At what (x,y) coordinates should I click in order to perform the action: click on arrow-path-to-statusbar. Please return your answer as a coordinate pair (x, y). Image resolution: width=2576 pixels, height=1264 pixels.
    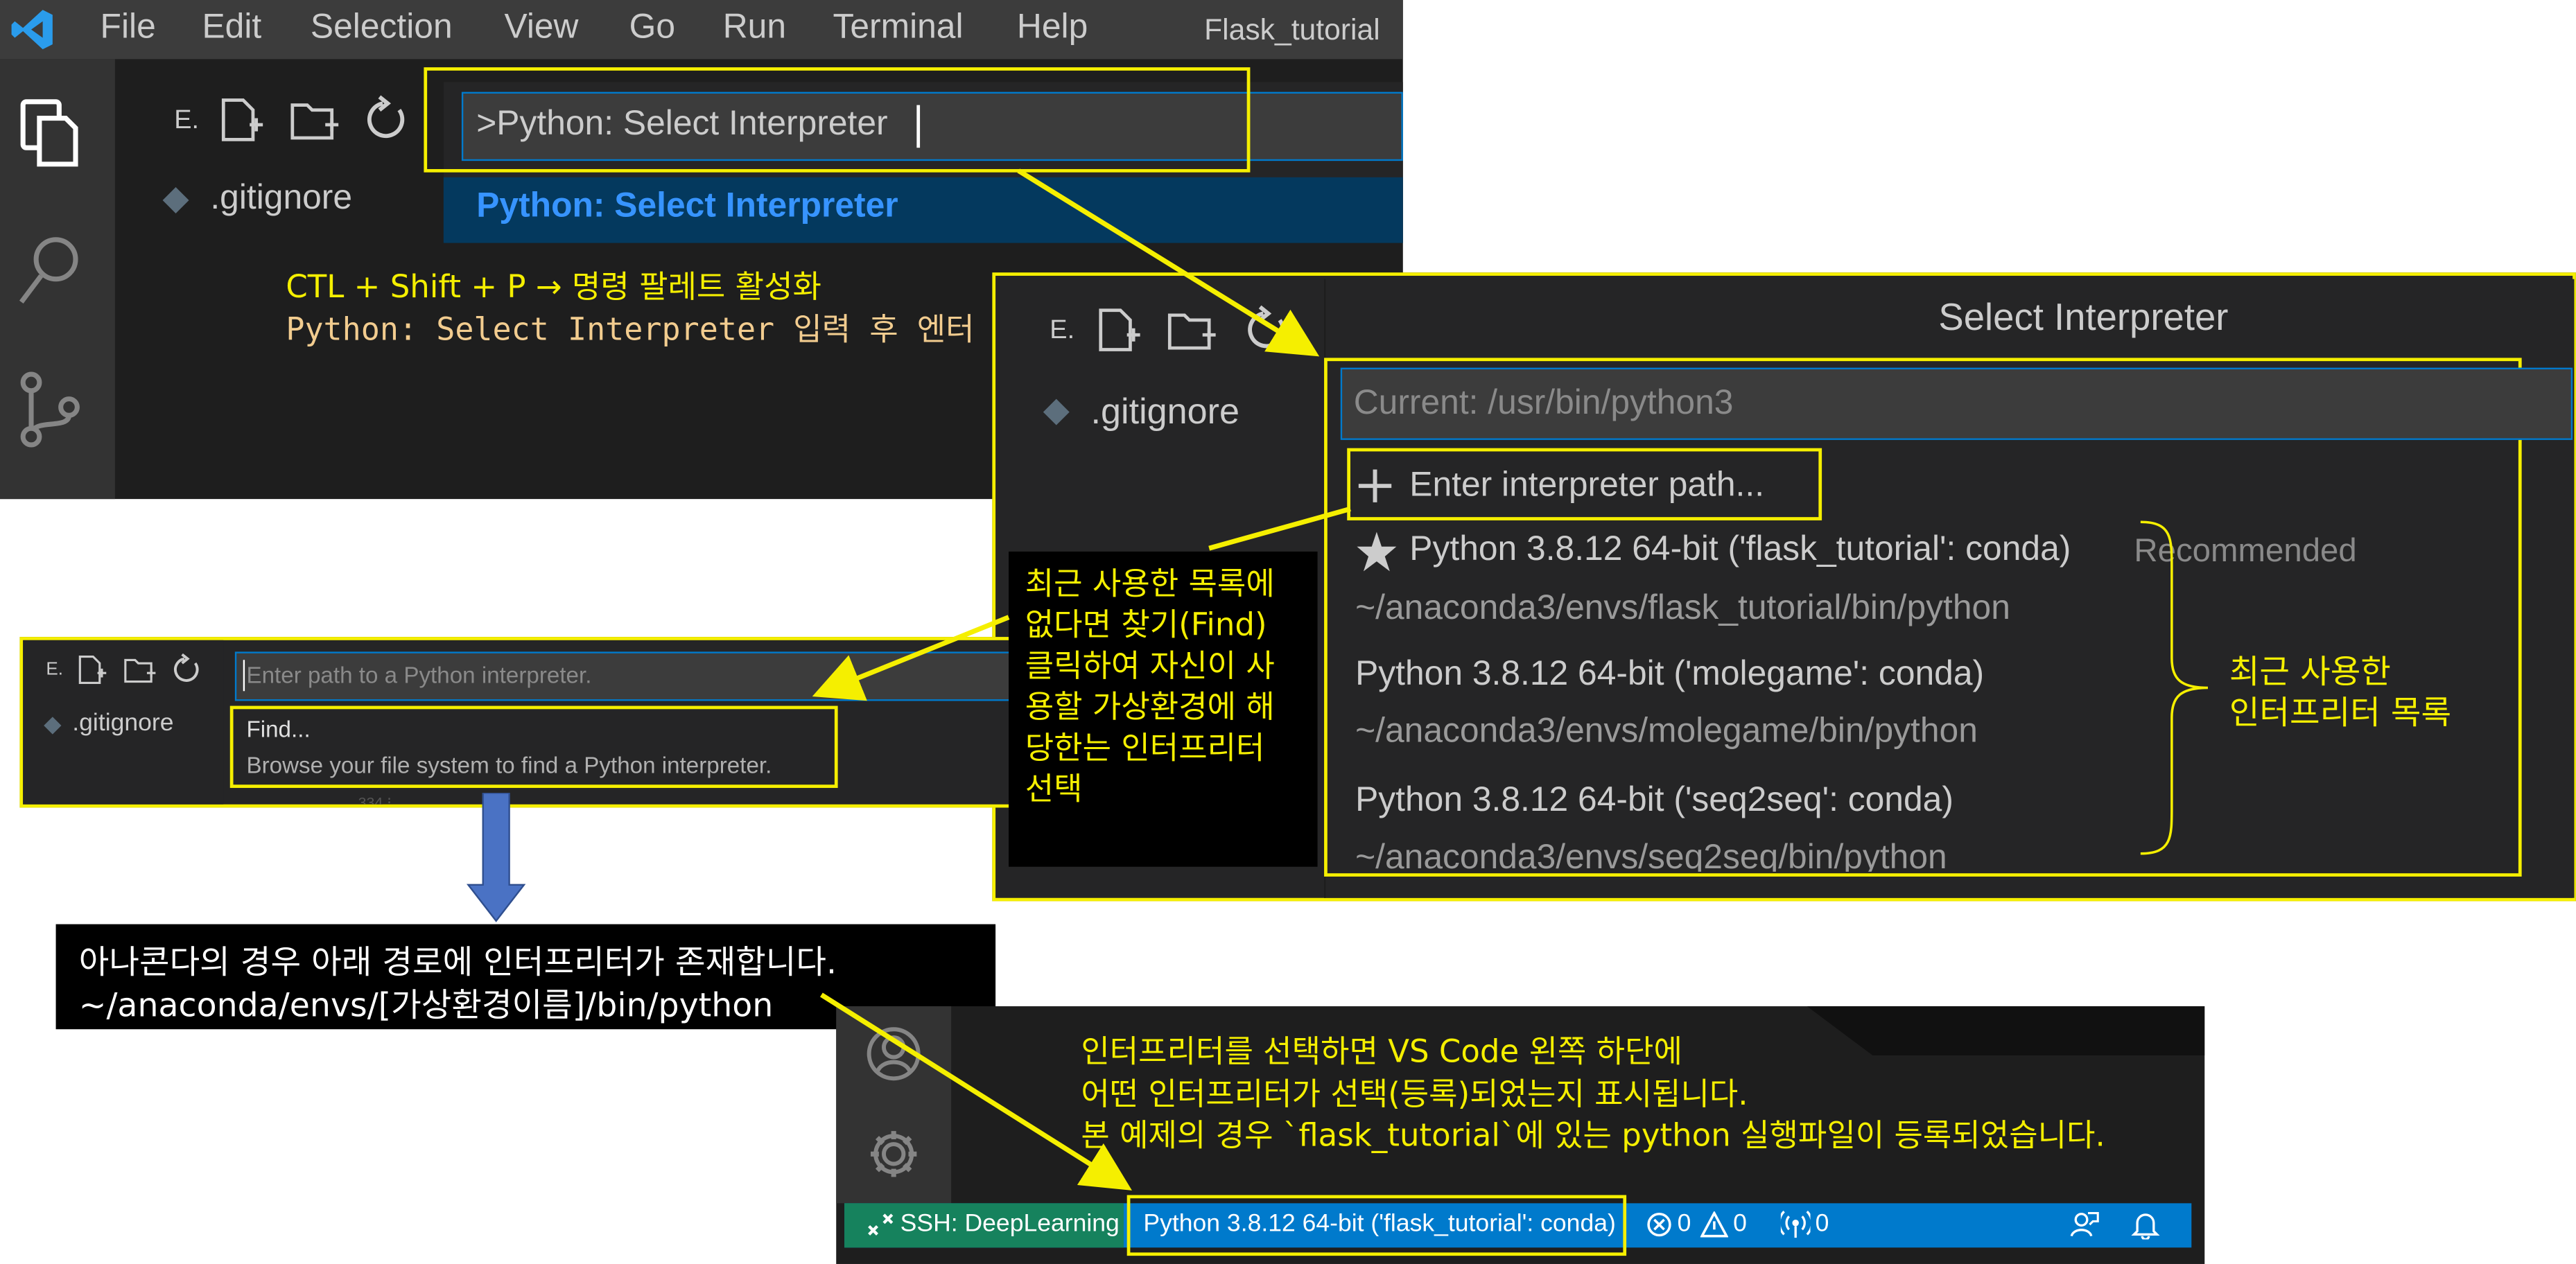
    Looking at the image, I should click on (976, 1091).